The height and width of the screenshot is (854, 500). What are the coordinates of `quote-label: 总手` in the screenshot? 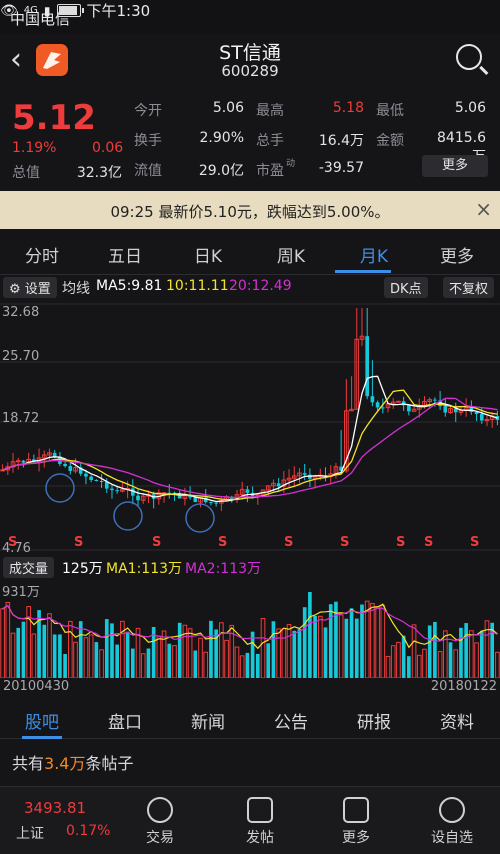 It's located at (270, 141).